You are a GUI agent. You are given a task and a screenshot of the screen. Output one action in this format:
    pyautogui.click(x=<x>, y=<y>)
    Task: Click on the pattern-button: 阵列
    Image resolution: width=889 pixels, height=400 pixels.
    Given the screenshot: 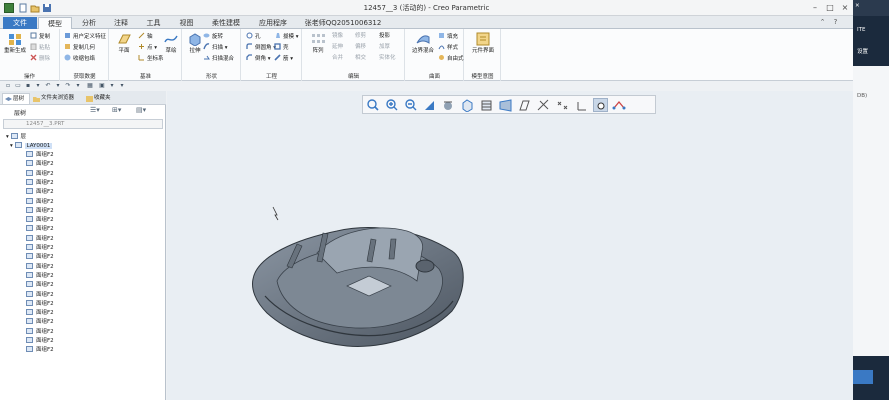 What is the action you would take?
    pyautogui.click(x=318, y=47)
    